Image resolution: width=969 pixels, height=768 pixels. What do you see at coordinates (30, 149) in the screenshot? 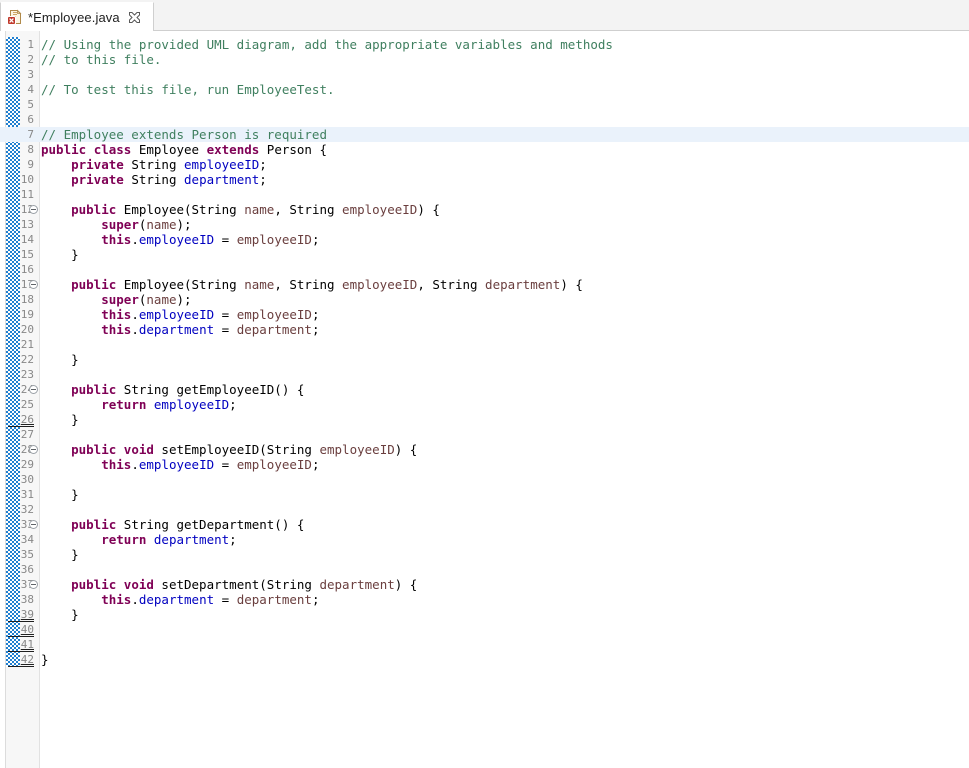
I see `line-number: 8` at bounding box center [30, 149].